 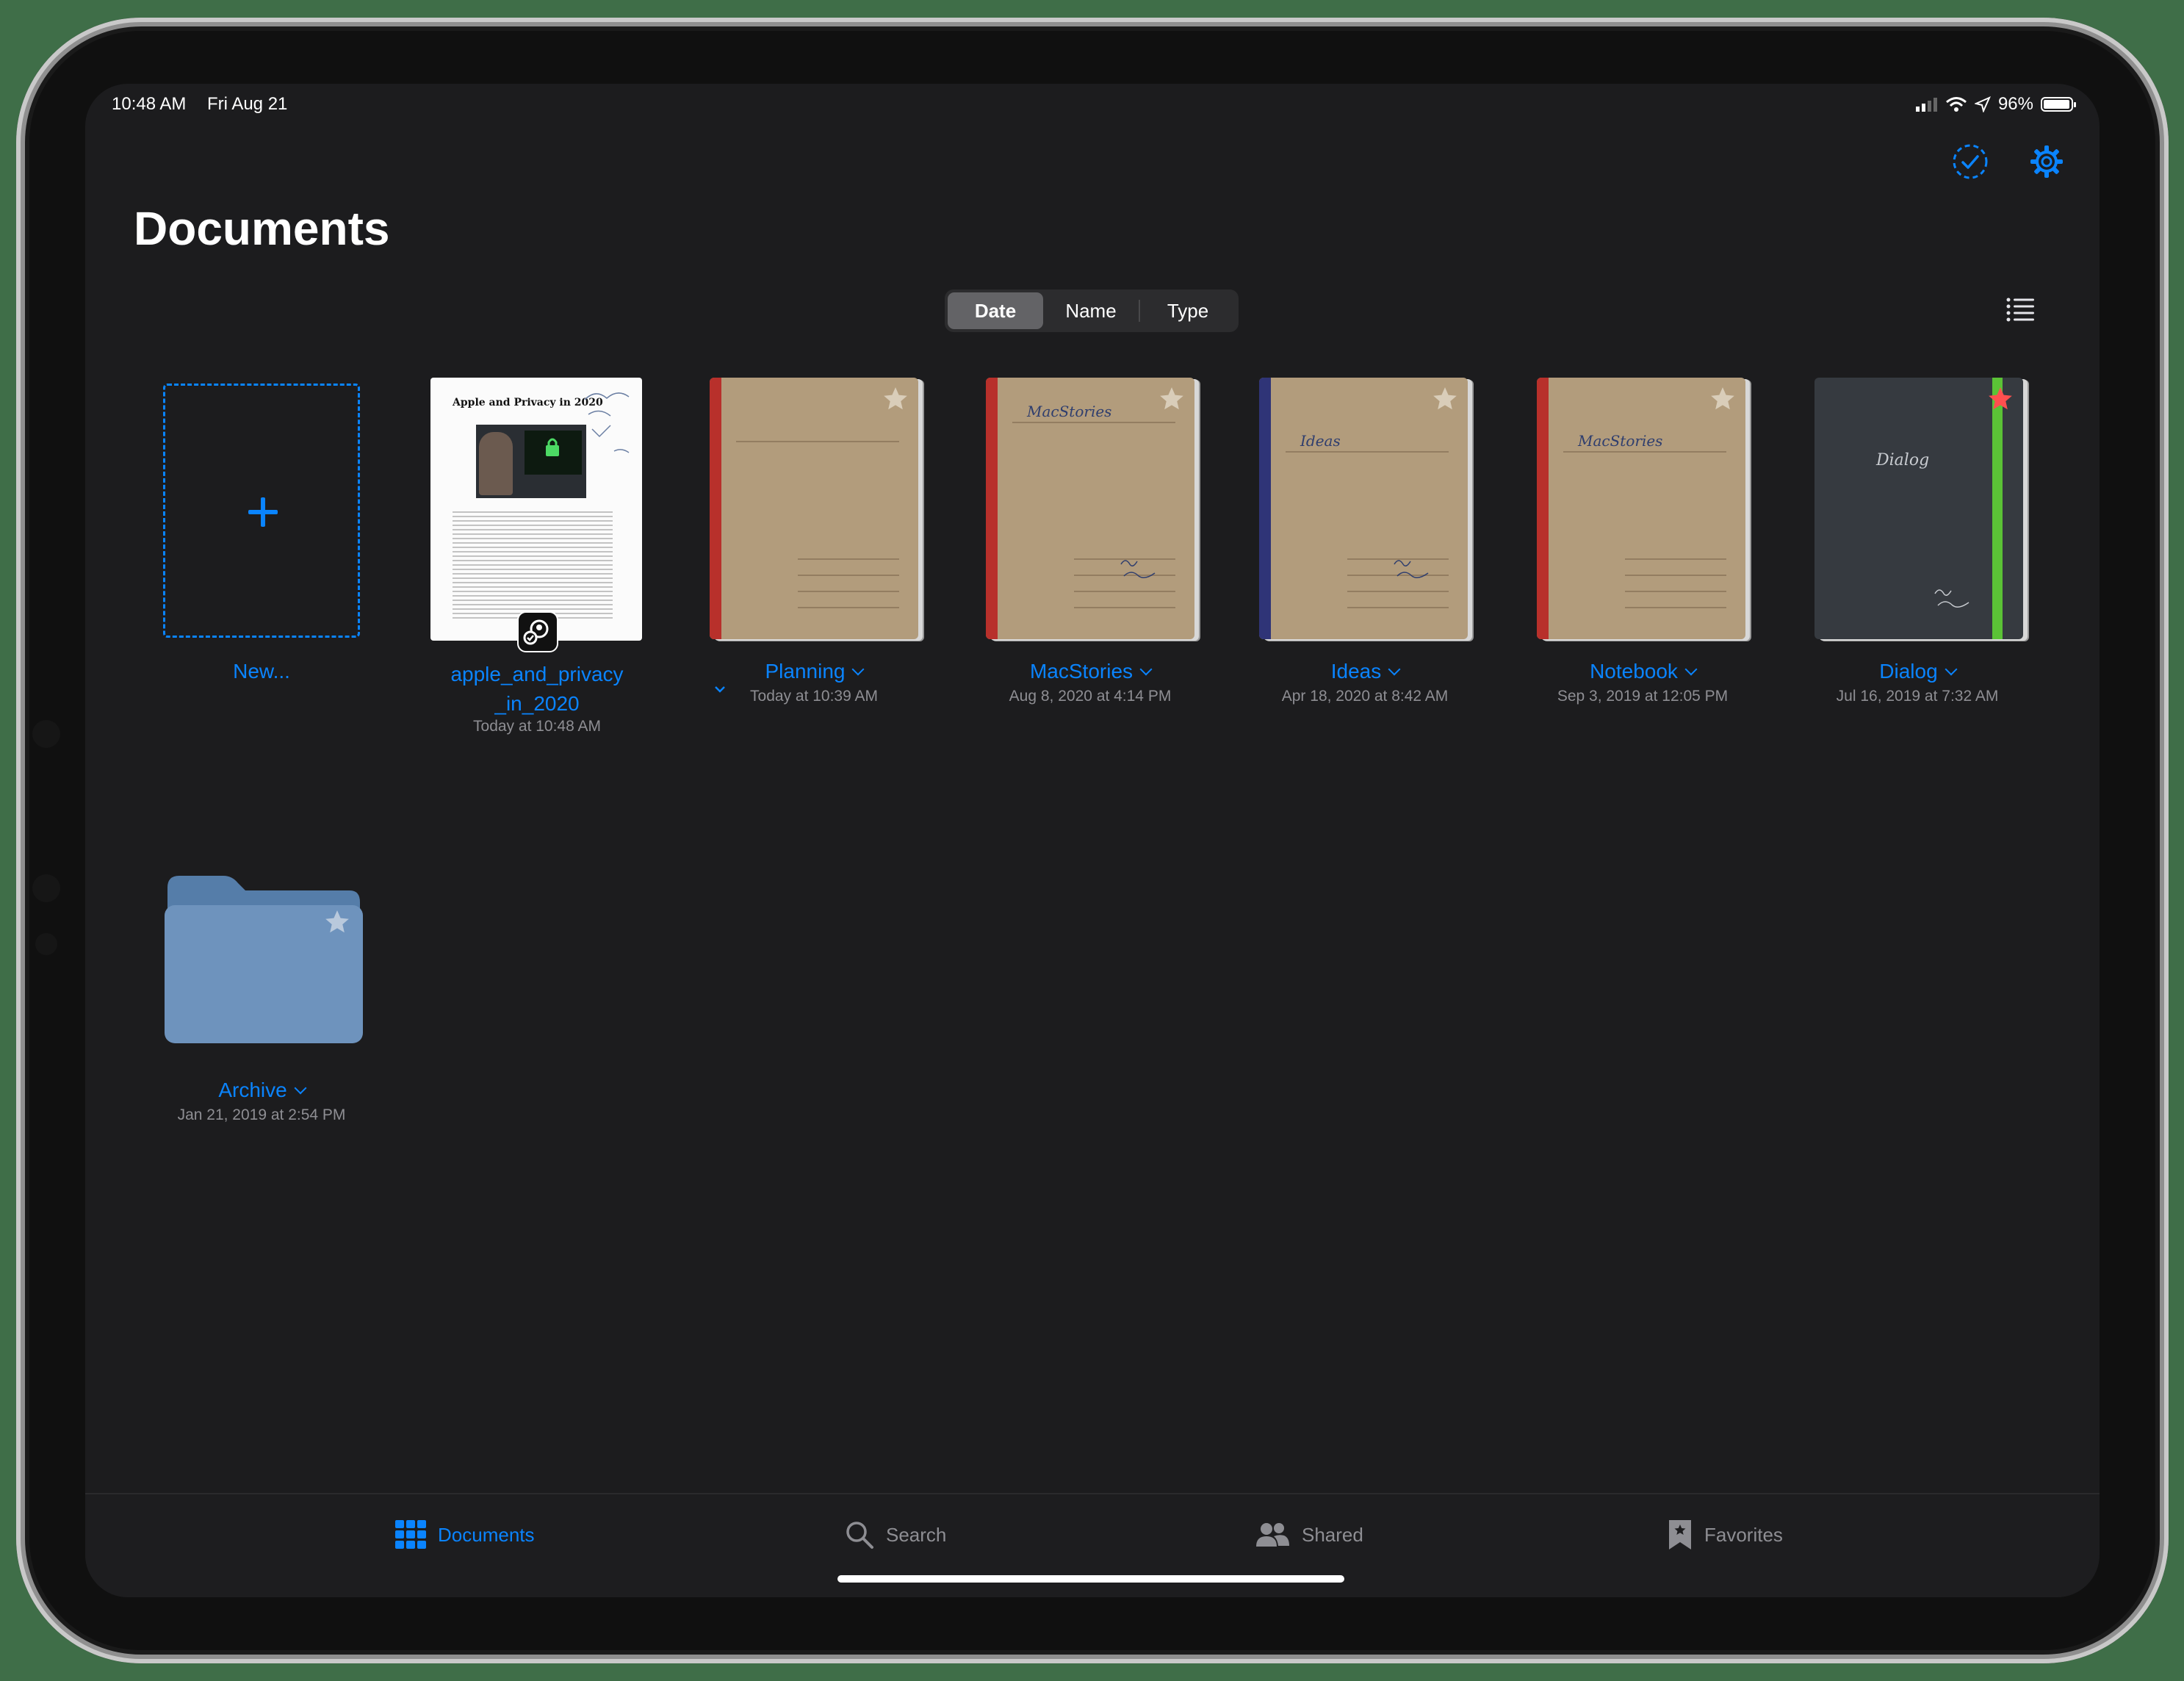 What do you see at coordinates (1090, 1579) in the screenshot?
I see `home-indicator` at bounding box center [1090, 1579].